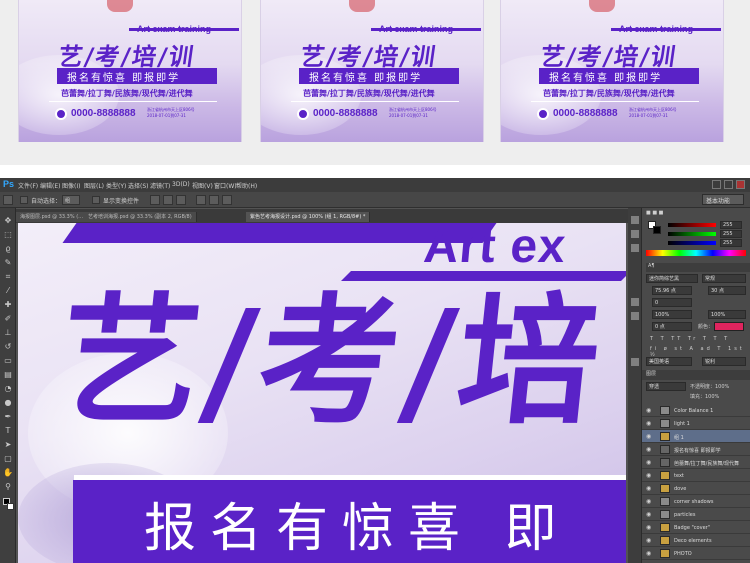 Image resolution: width=750 pixels, height=563 pixels. I want to click on blue-value: 255, so click(731, 243).